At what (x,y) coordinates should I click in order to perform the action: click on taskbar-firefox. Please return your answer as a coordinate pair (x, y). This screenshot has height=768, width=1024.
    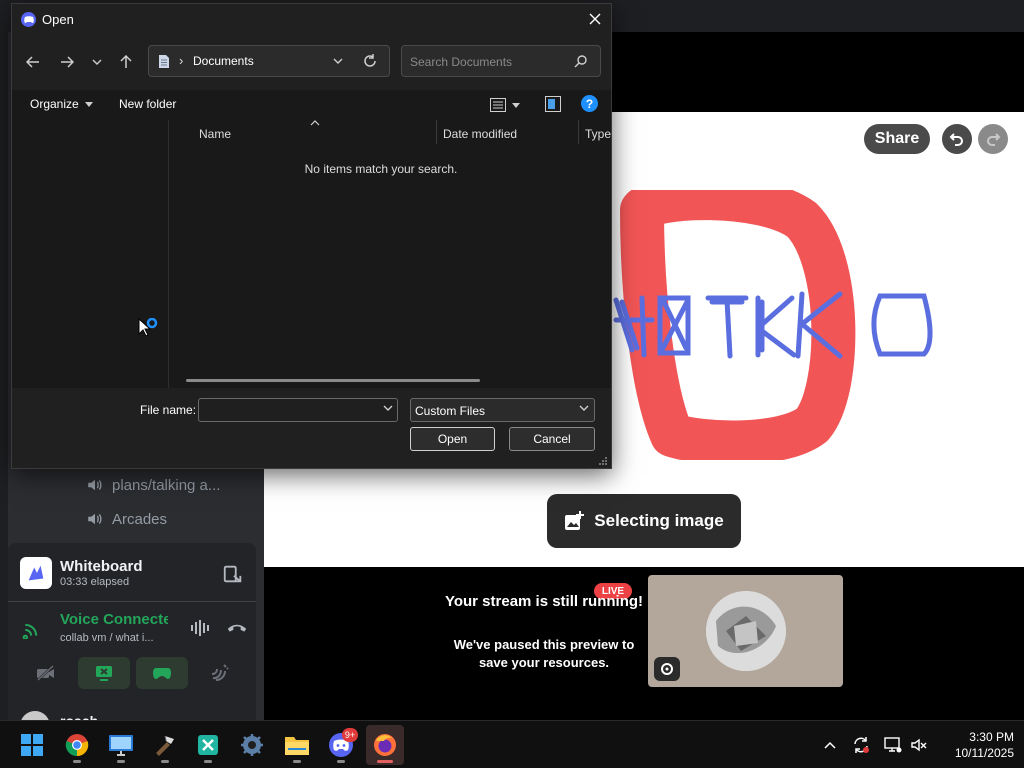
    Looking at the image, I should click on (385, 745).